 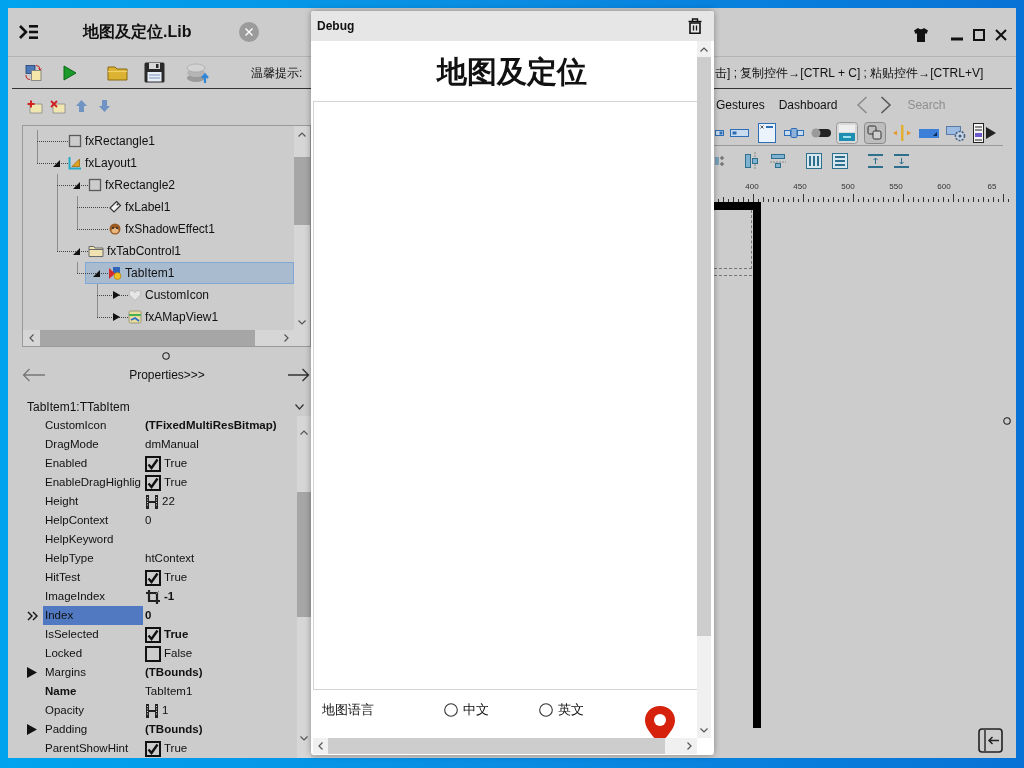 I want to click on tree-item: fxRectangle1, so click(x=169, y=141).